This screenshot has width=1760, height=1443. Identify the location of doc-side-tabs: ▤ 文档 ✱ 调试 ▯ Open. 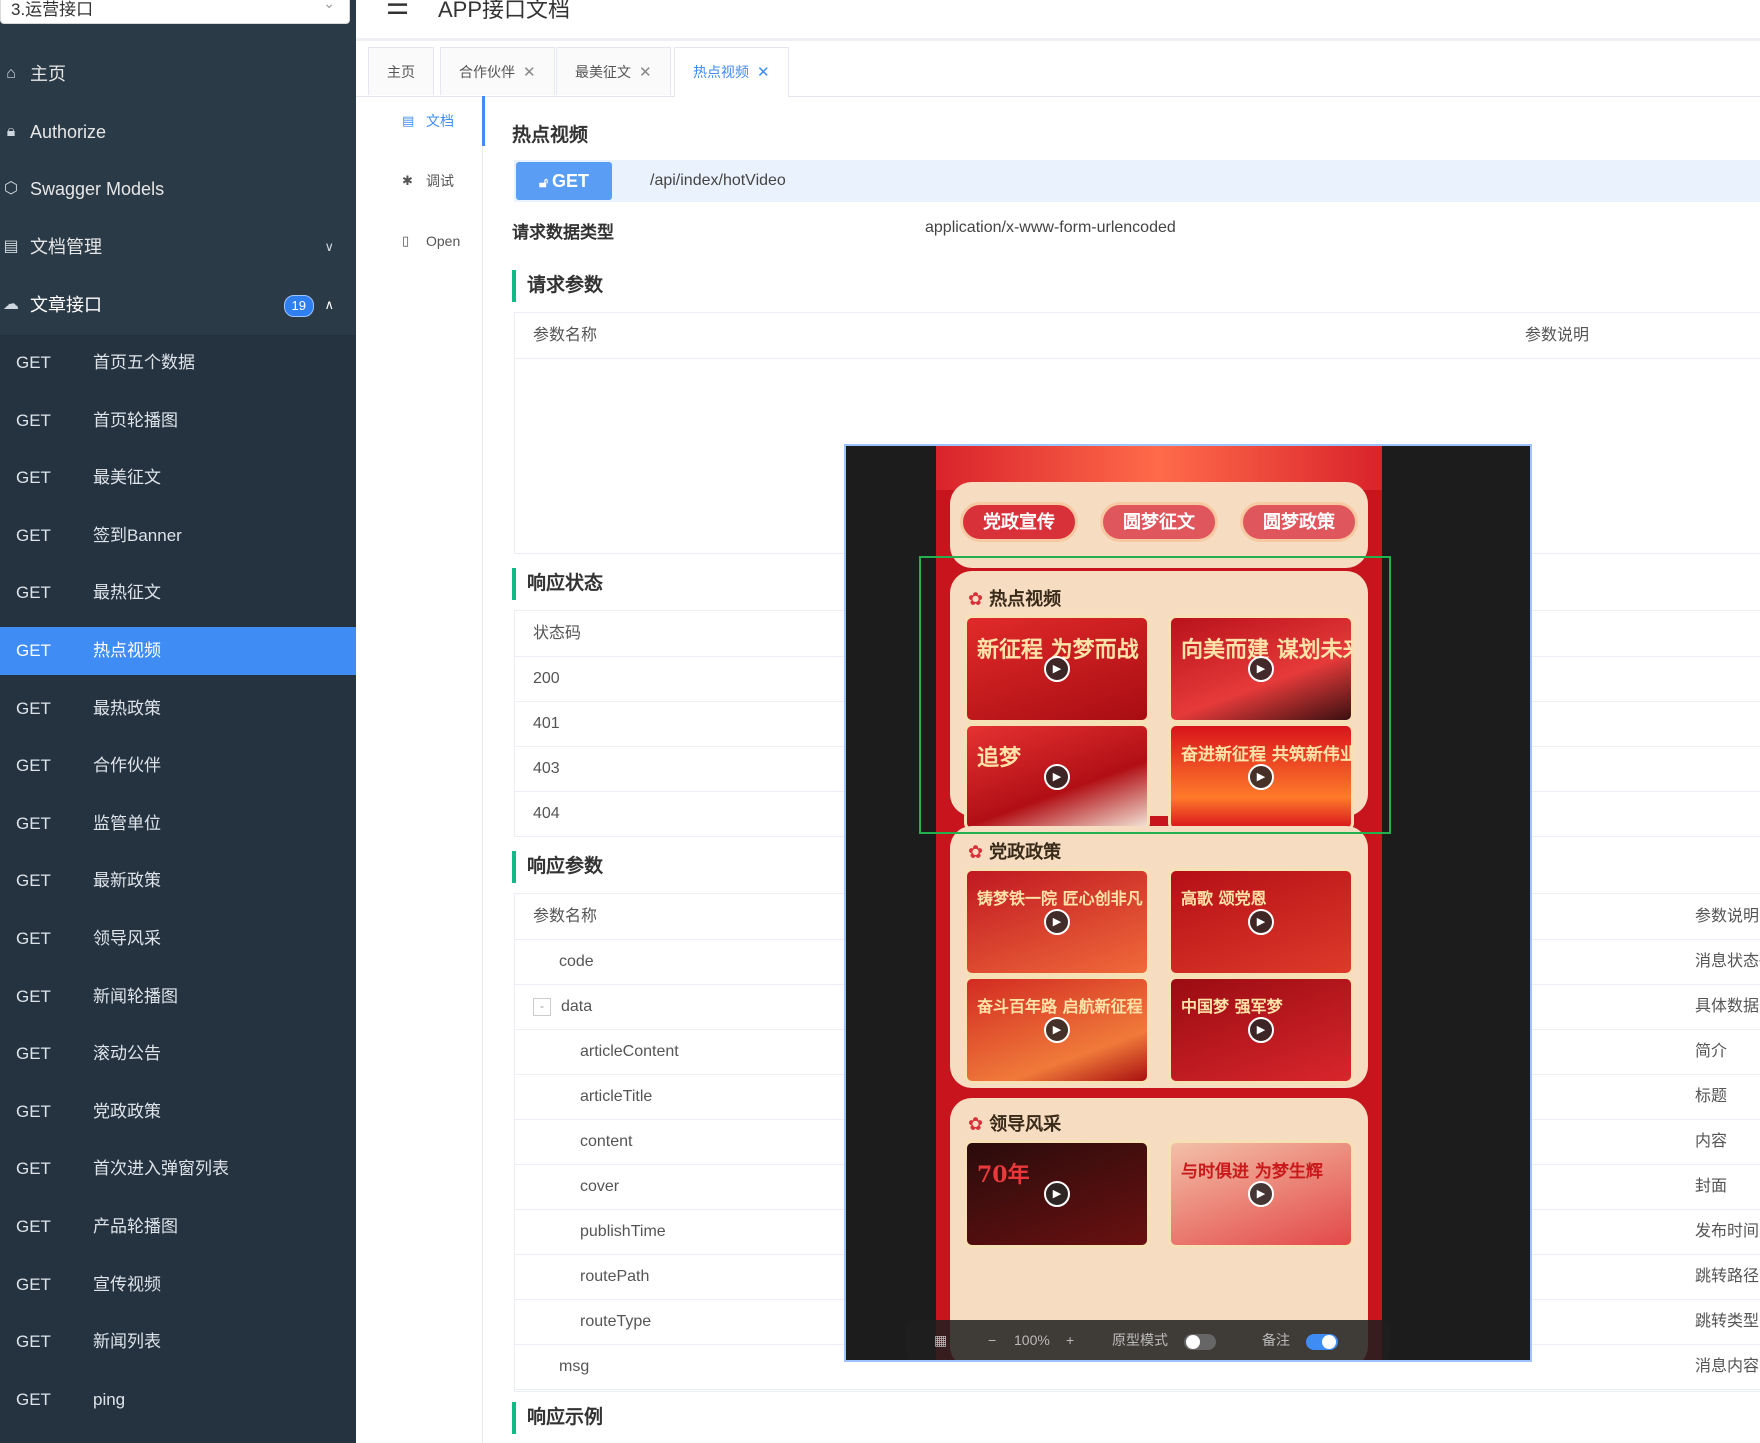
(420, 769).